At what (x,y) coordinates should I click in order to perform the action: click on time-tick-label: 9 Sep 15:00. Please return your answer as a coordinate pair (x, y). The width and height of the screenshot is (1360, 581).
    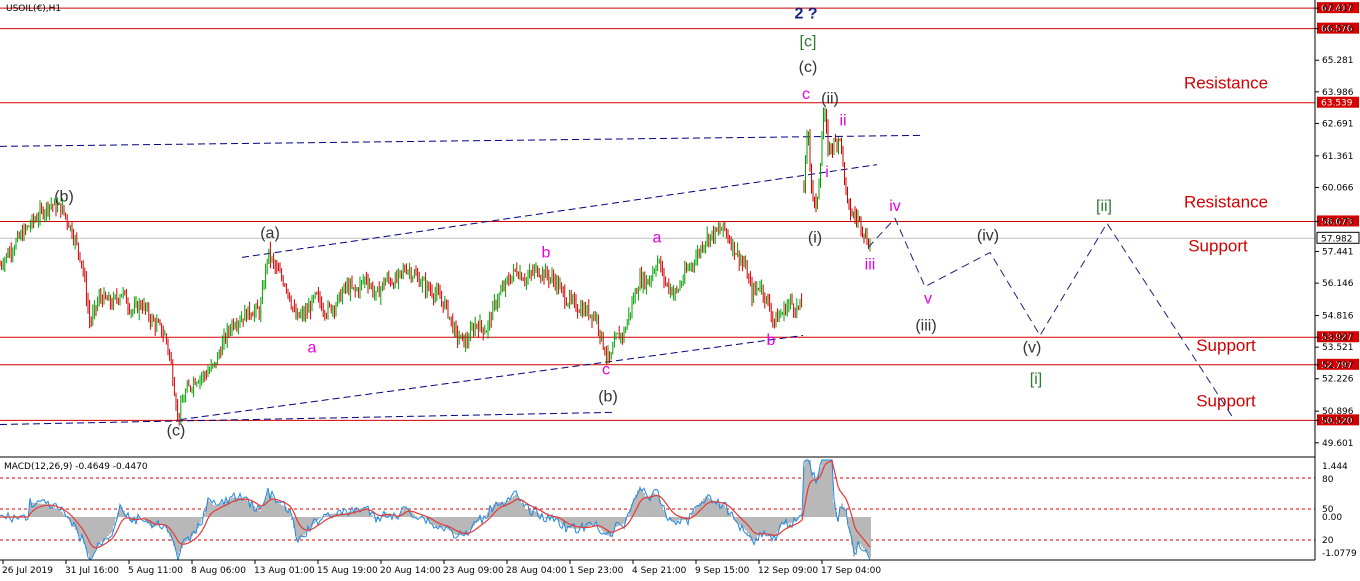
    Looking at the image, I should click on (722, 571).